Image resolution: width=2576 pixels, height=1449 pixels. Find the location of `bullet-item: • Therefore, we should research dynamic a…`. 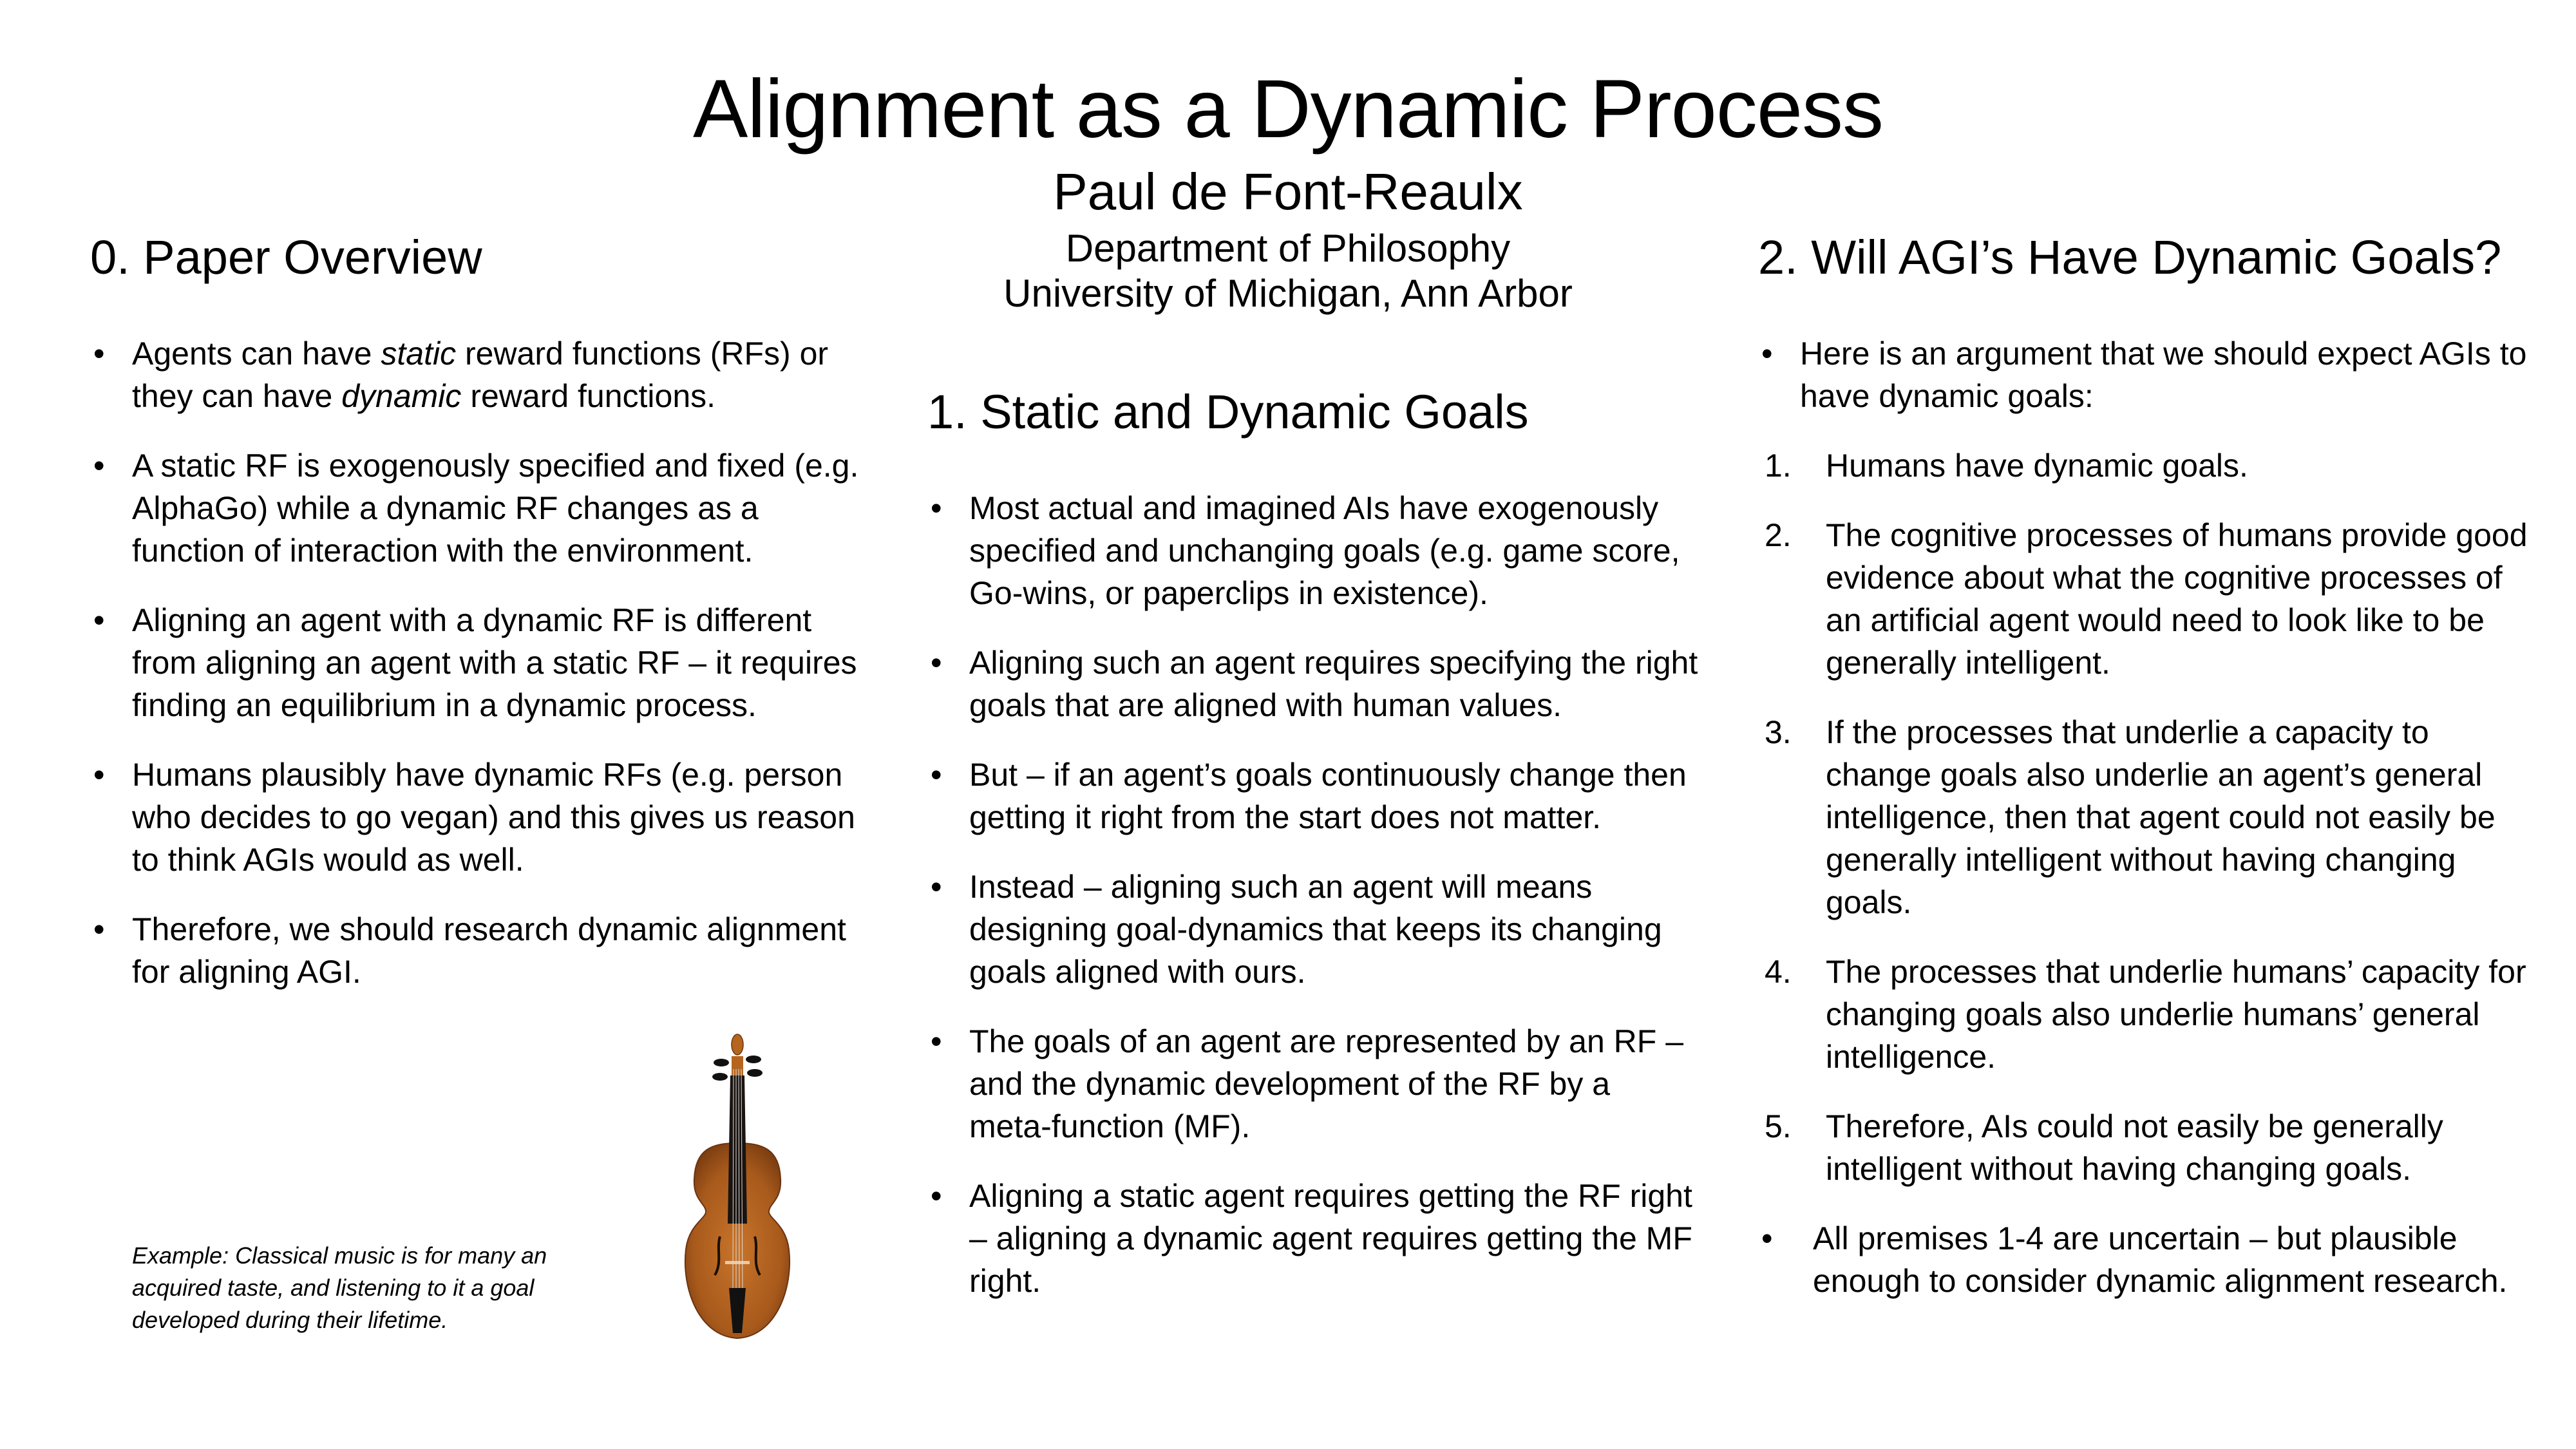

bullet-item: • Therefore, we should research dynamic a… is located at coordinates (477, 950).